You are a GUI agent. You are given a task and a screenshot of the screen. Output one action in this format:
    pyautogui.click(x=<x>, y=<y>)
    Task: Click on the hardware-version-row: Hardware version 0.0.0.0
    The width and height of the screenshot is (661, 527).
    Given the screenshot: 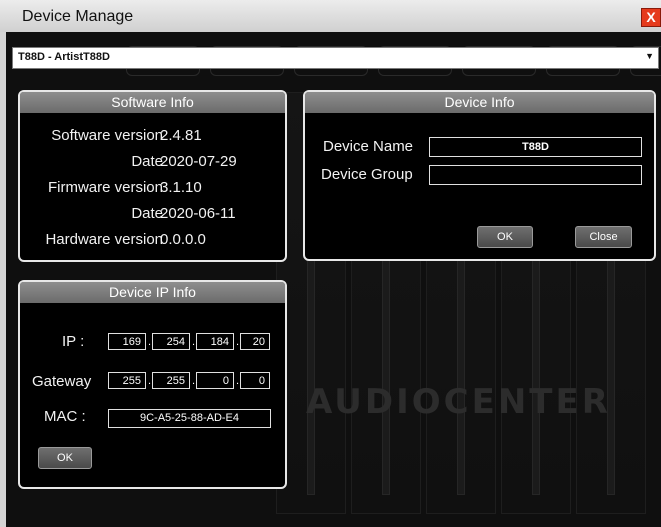 What is the action you would take?
    pyautogui.click(x=150, y=241)
    